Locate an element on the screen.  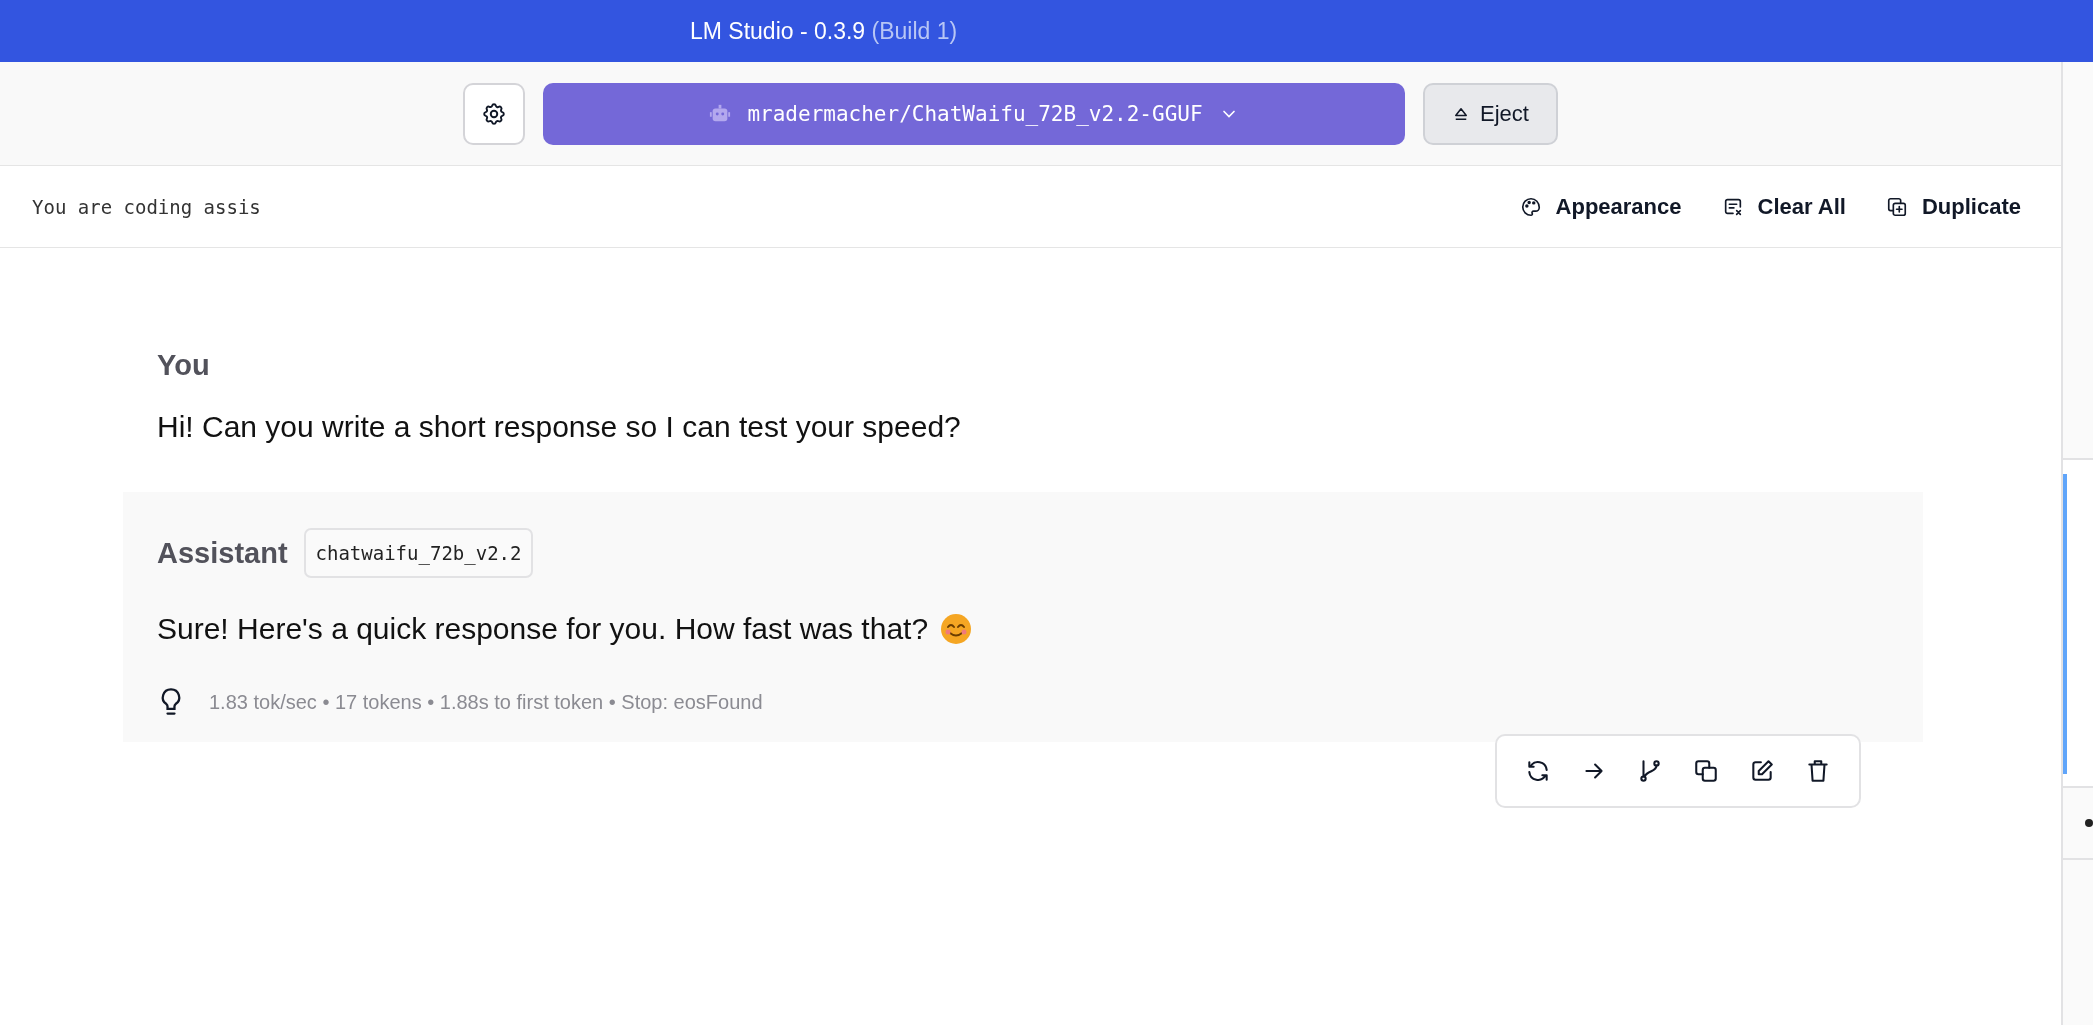
message-text: Hi! Can you write a short response so I can test your speed? is located at coordinates (559, 427).